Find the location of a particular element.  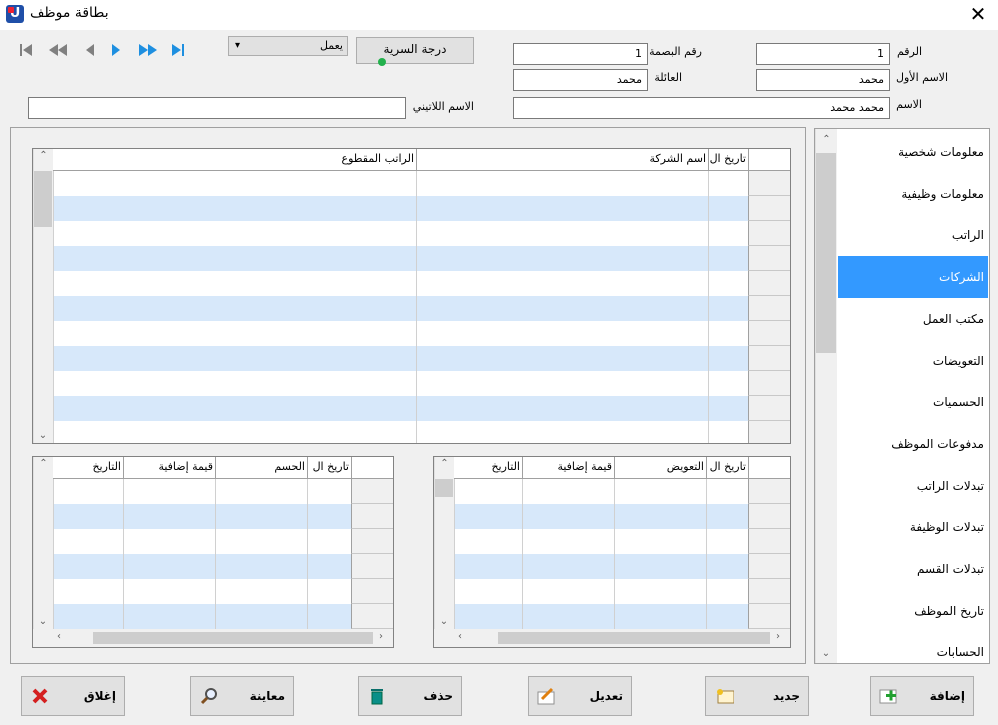

secrecy-button: درجة السرية is located at coordinates (415, 51).